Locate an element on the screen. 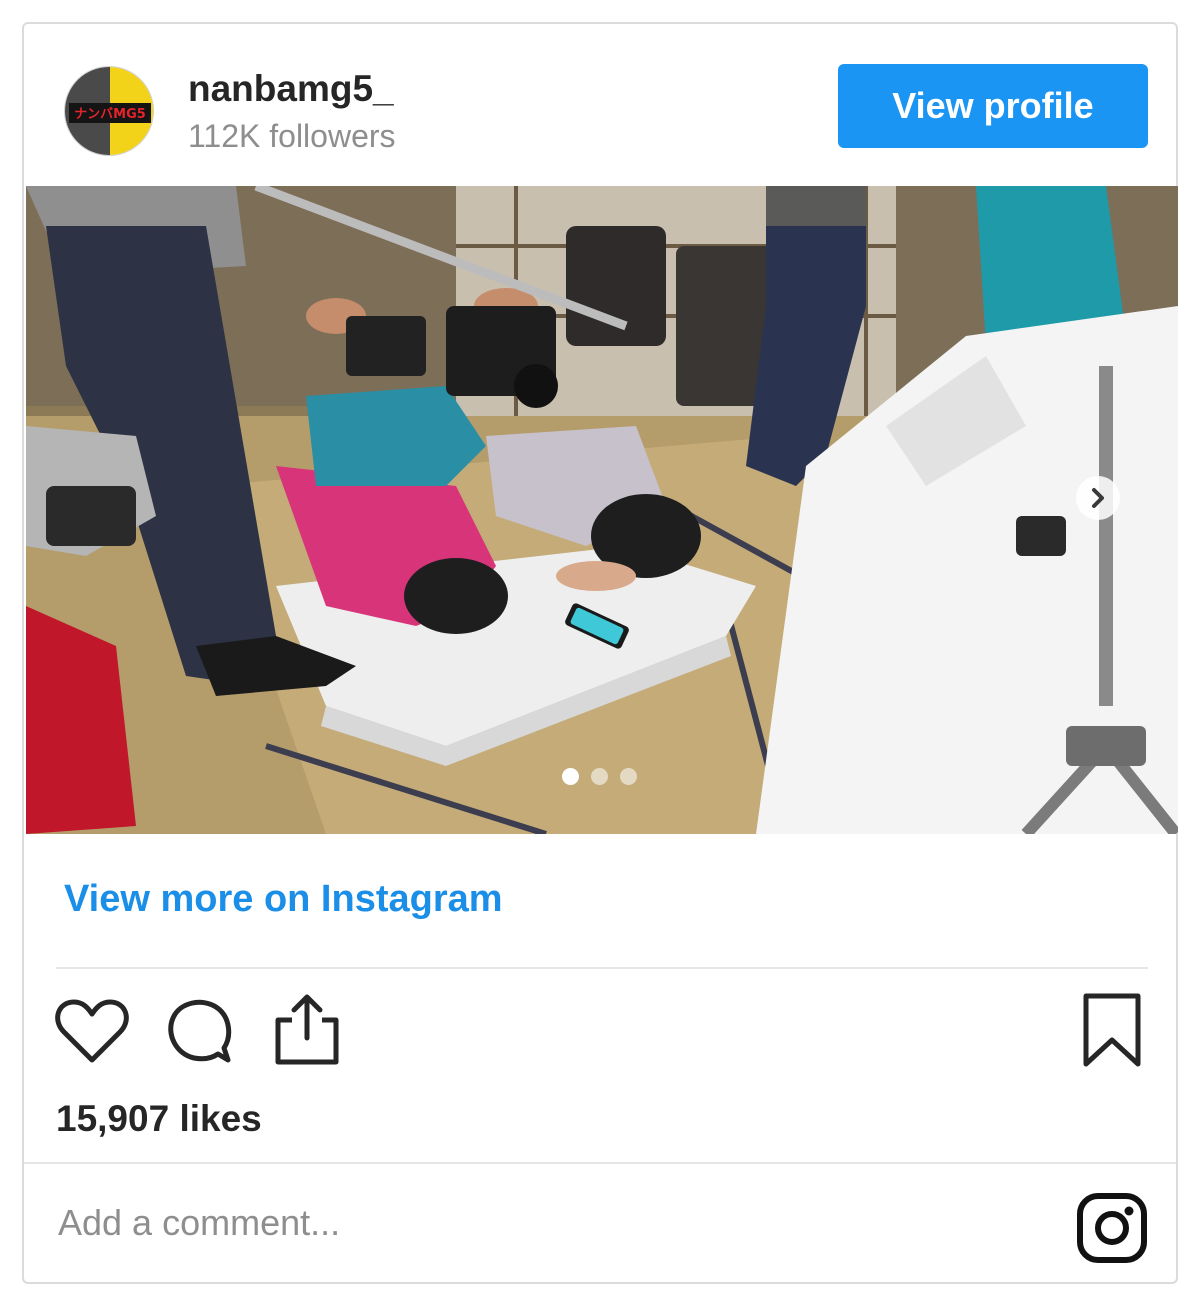 The height and width of the screenshot is (1308, 1200). avatar: ナンバMG5 is located at coordinates (109, 111).